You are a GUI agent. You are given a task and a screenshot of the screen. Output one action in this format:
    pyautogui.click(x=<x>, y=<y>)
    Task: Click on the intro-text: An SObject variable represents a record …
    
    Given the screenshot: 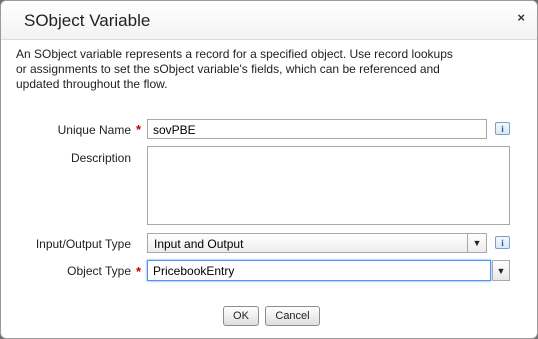 What is the action you would take?
    pyautogui.click(x=234, y=69)
    